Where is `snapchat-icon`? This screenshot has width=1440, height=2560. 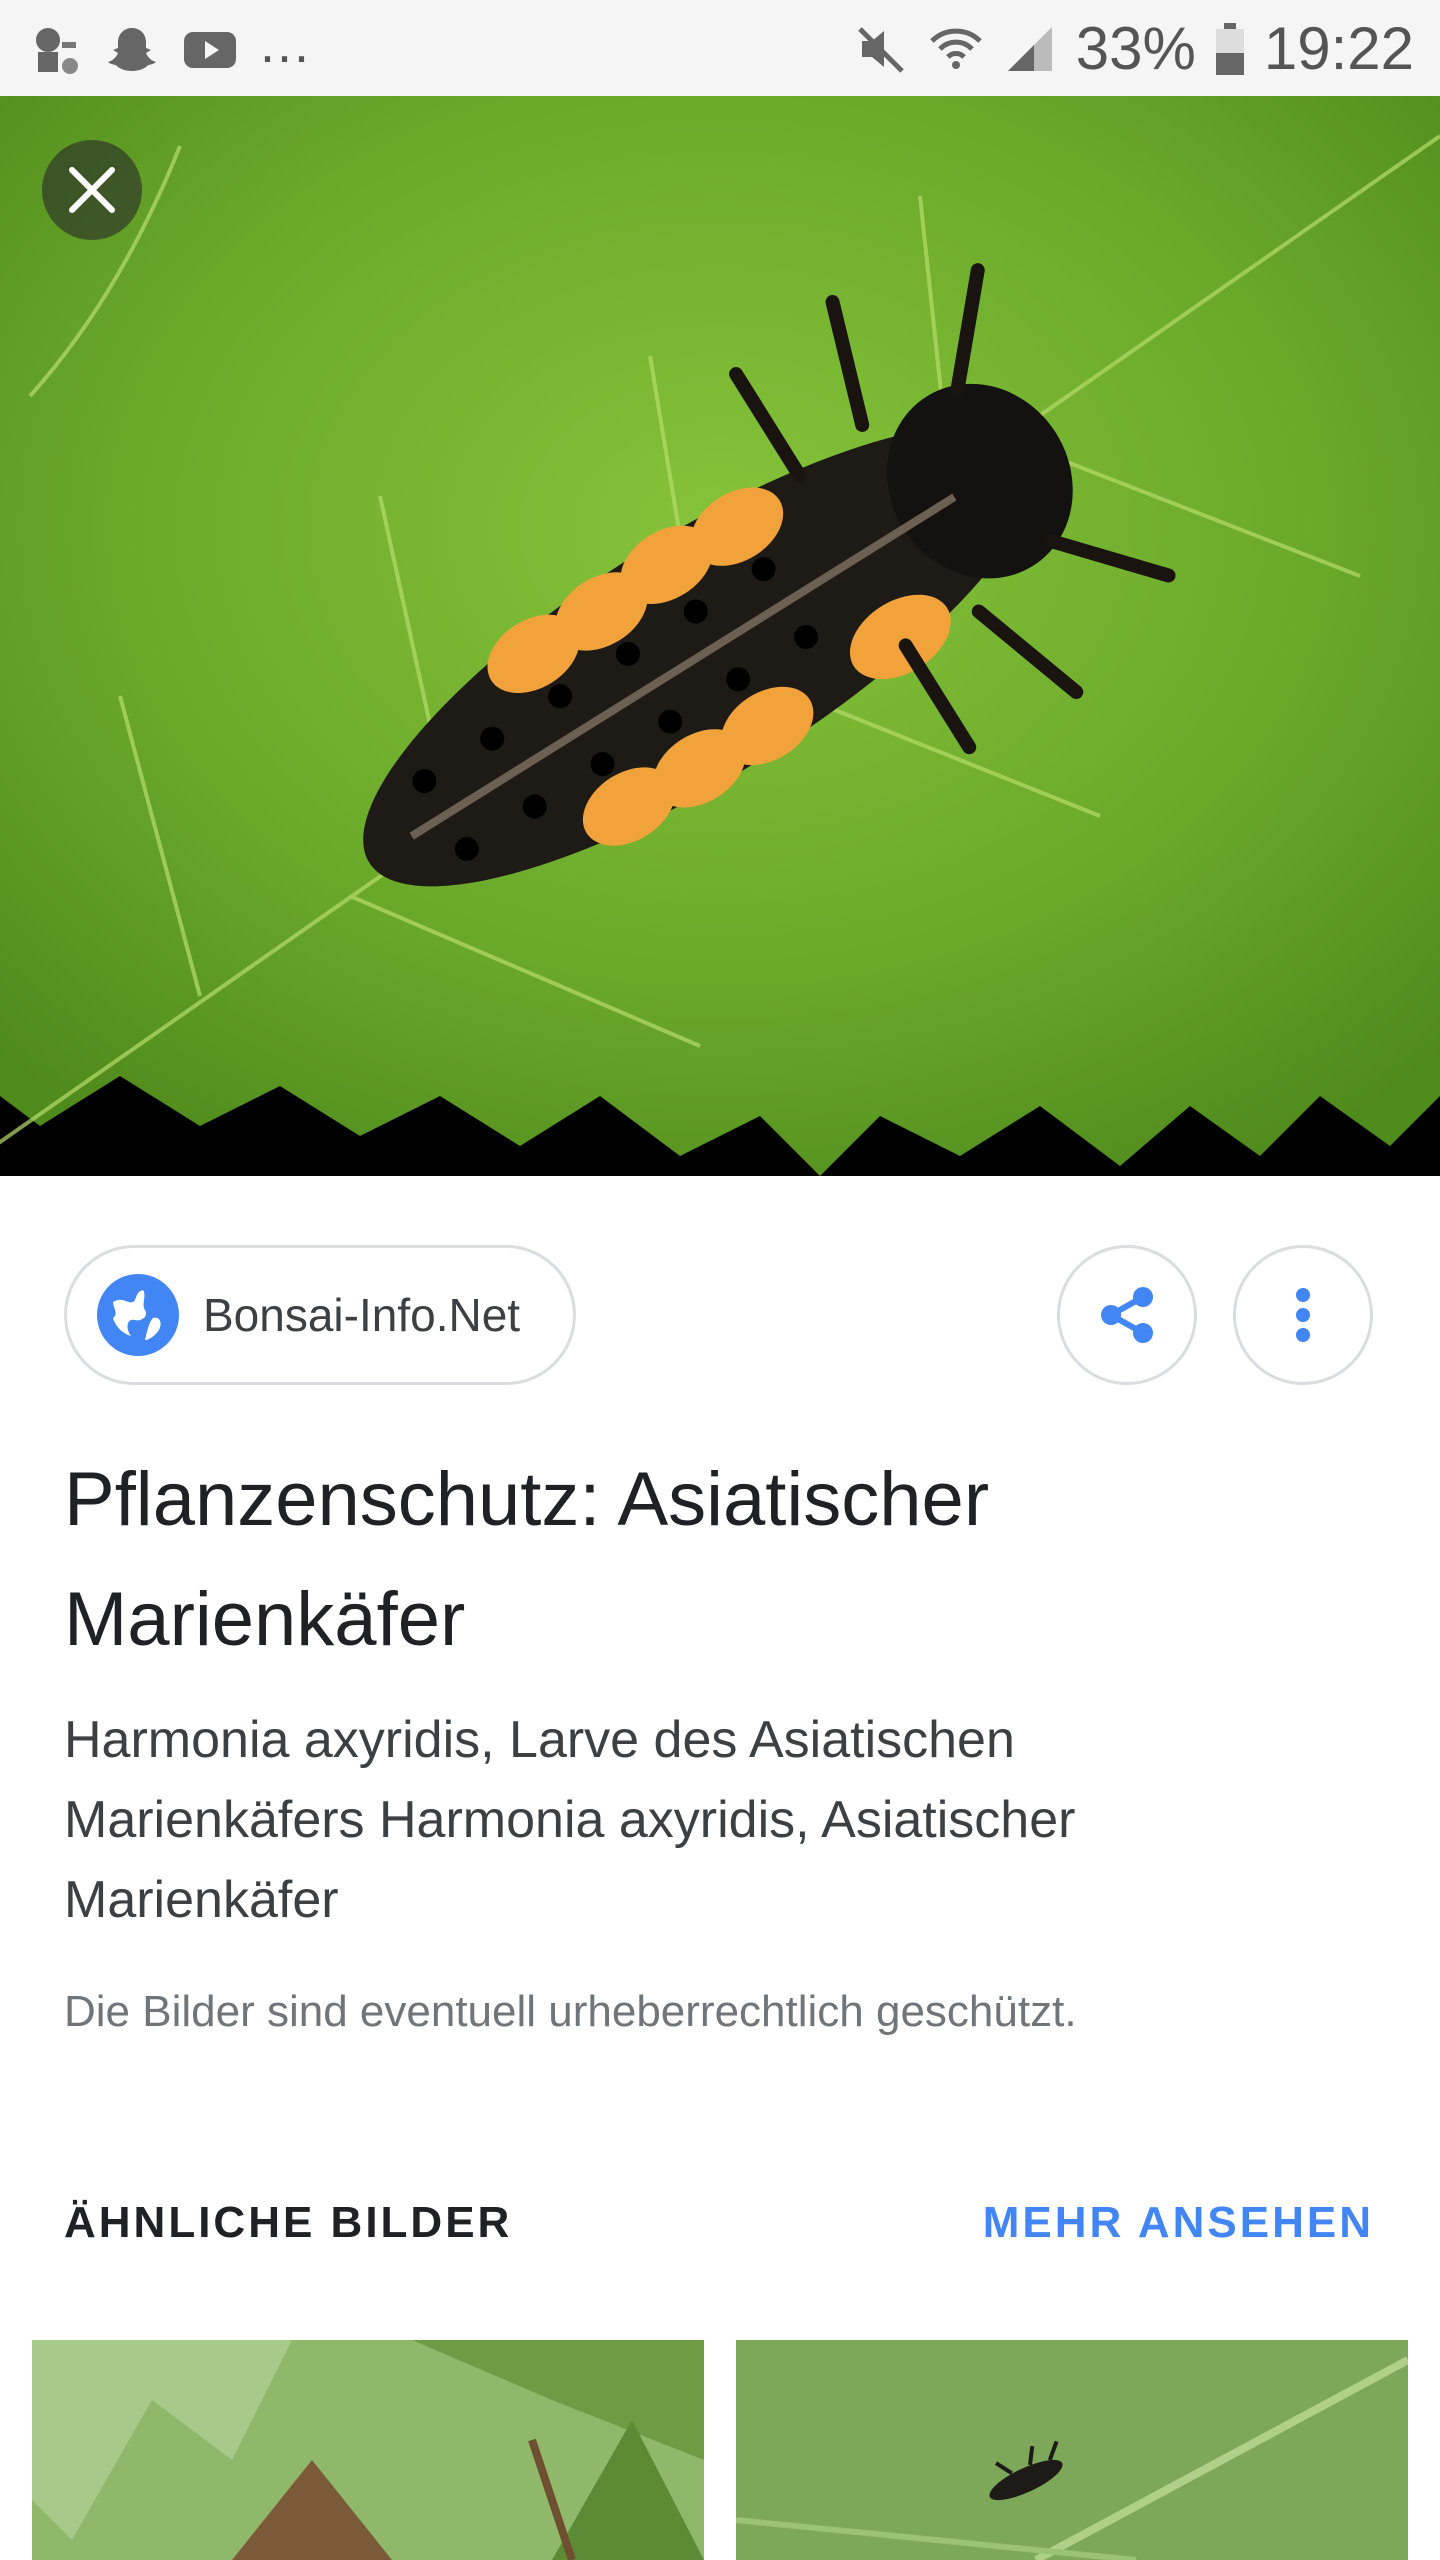 snapchat-icon is located at coordinates (132, 49).